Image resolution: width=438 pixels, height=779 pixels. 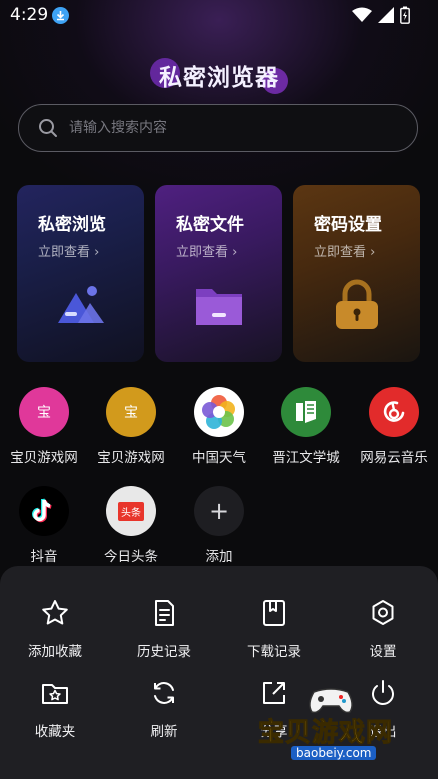 I want to click on status-time: 4:29, so click(x=29, y=15).